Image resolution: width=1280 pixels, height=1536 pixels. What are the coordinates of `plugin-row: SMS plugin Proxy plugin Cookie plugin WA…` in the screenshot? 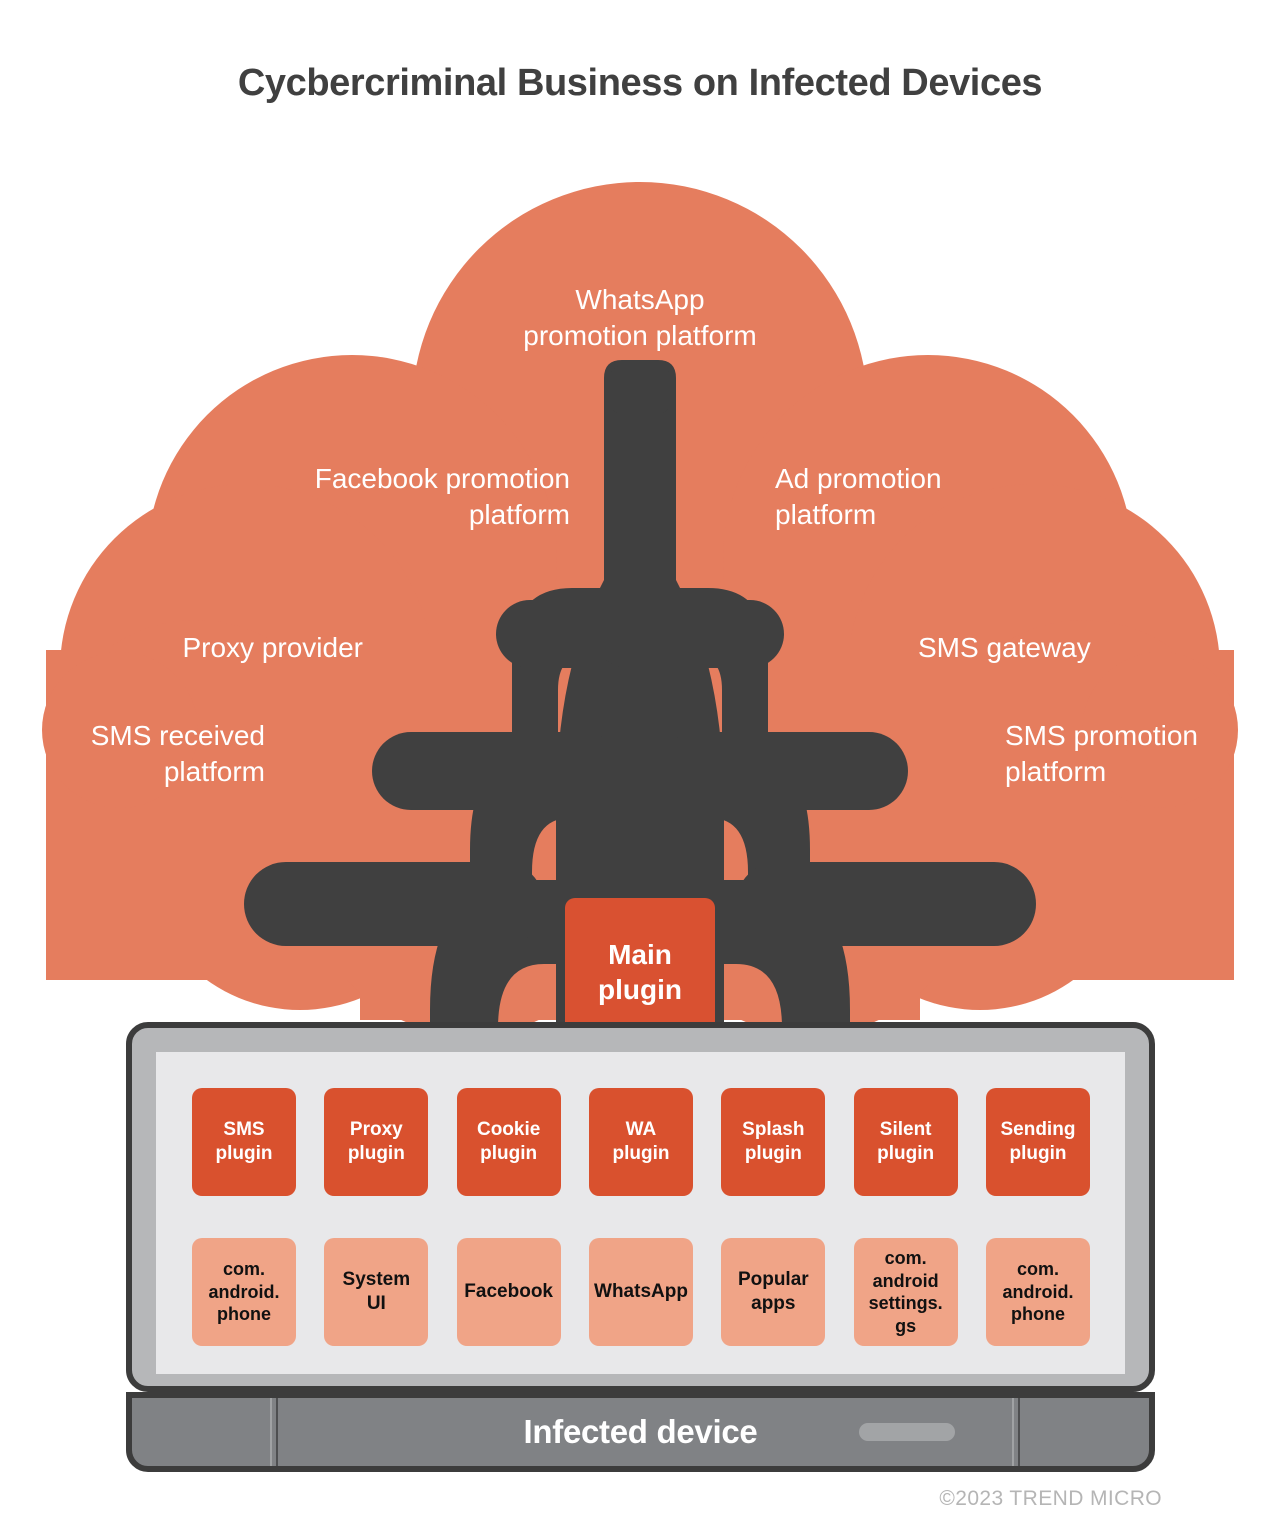 It's located at (641, 1142).